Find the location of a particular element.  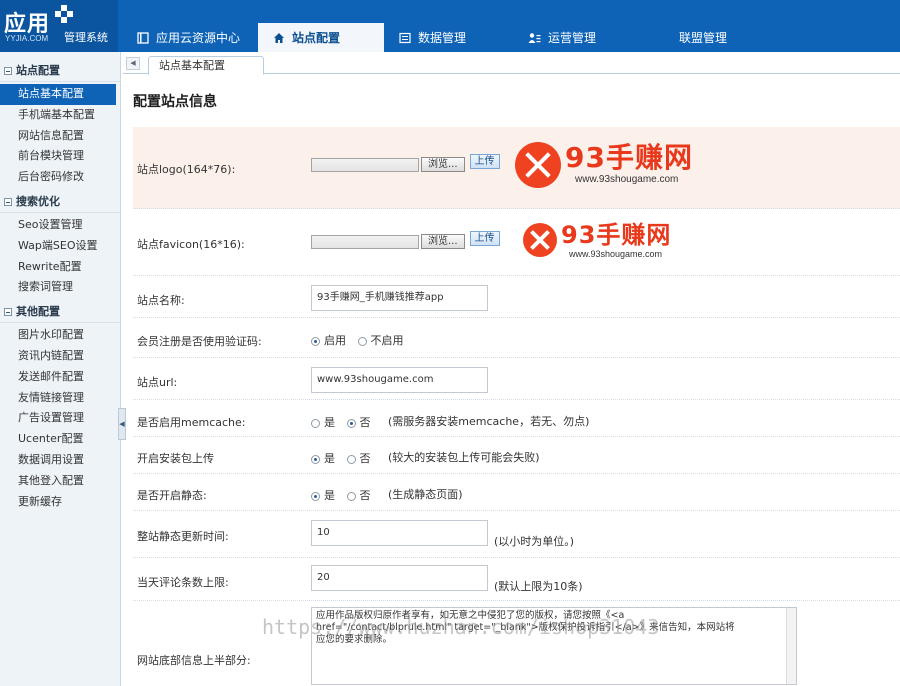

system-title: 管理系统 is located at coordinates (86, 37).